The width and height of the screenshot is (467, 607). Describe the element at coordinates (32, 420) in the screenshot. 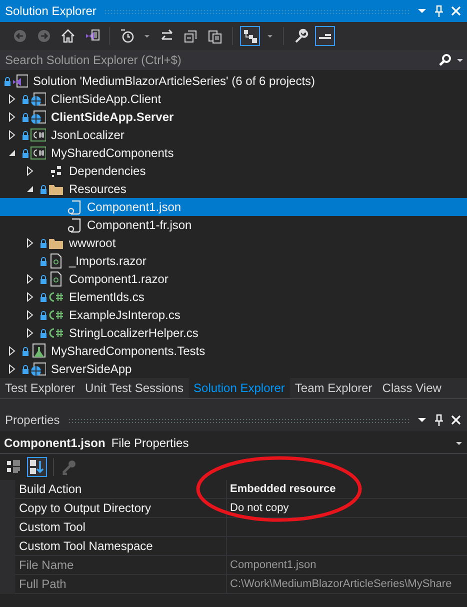

I see `panel-title: Properties` at that location.